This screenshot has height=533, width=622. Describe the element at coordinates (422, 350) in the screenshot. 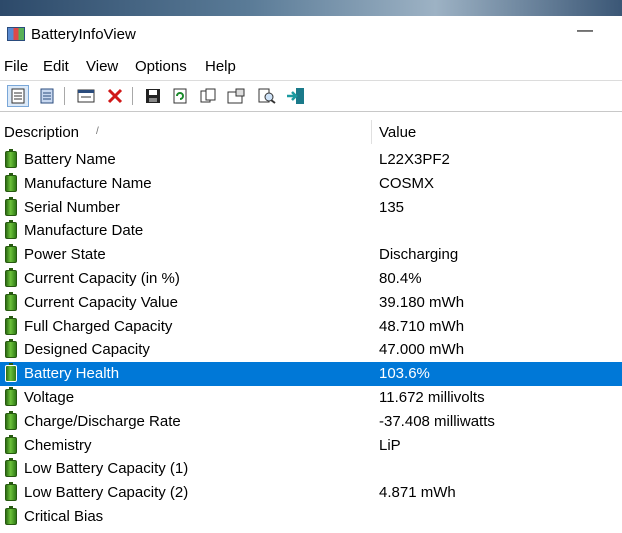

I see `row-value: 47.000 mWh` at that location.